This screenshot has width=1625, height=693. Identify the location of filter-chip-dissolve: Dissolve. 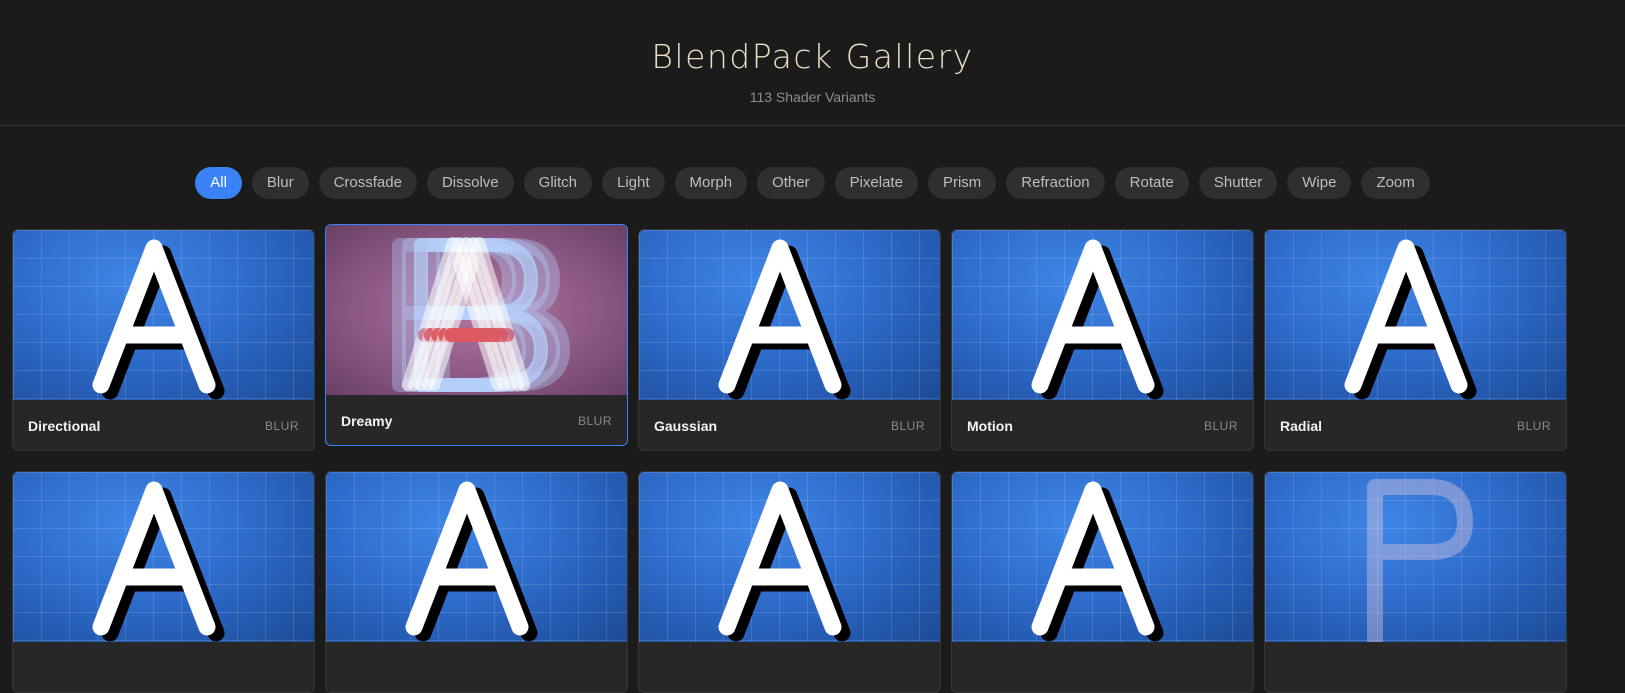
(470, 183).